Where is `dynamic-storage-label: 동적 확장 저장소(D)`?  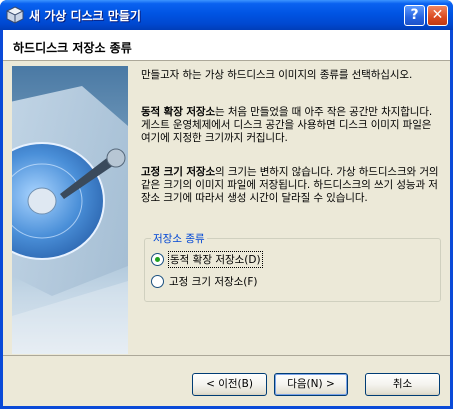 dynamic-storage-label: 동적 확장 저장소(D) is located at coordinates (215, 259).